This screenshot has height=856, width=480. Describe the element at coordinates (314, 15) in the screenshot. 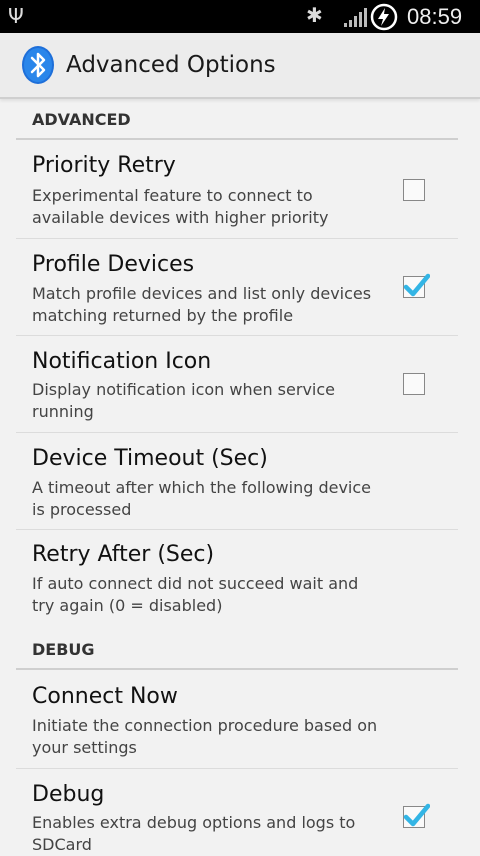

I see `bluetooth-icon: ✱` at that location.